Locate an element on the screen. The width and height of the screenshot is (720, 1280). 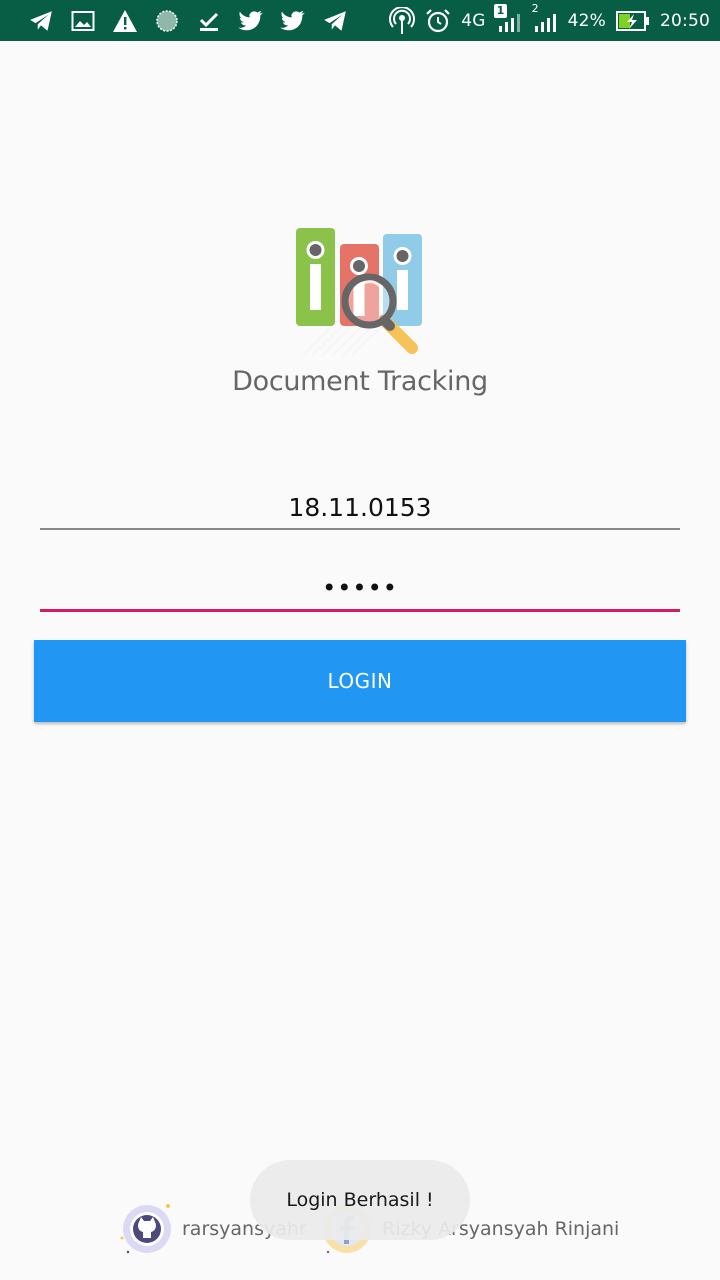
username-input is located at coordinates (360, 508).